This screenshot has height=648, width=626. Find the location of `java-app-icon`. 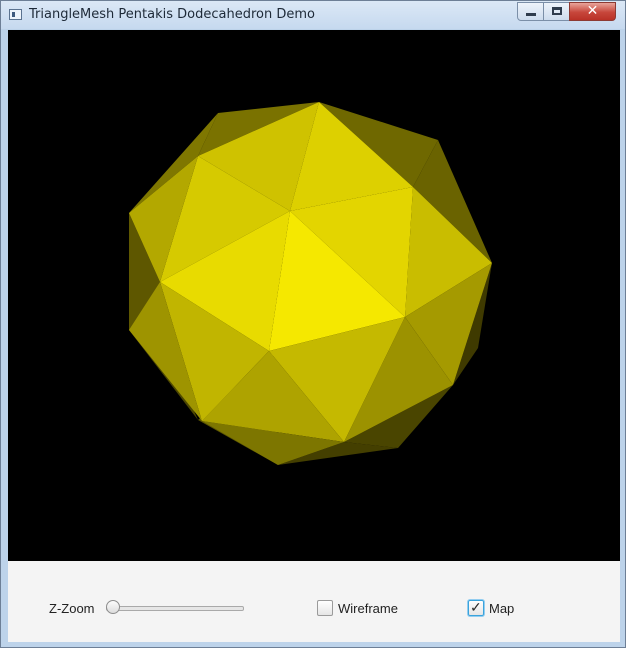

java-app-icon is located at coordinates (15, 14).